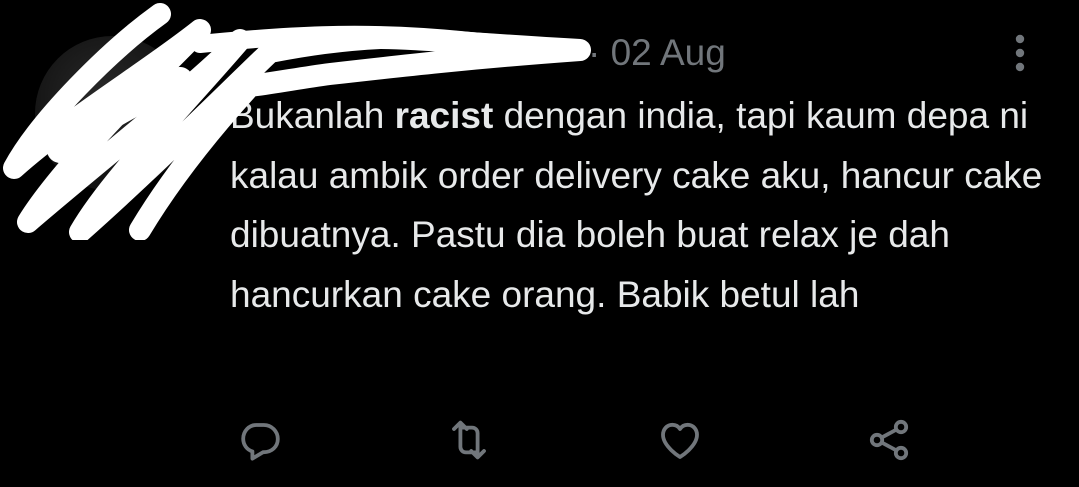  I want to click on tweet-text-start: Bukanlah, so click(312, 115).